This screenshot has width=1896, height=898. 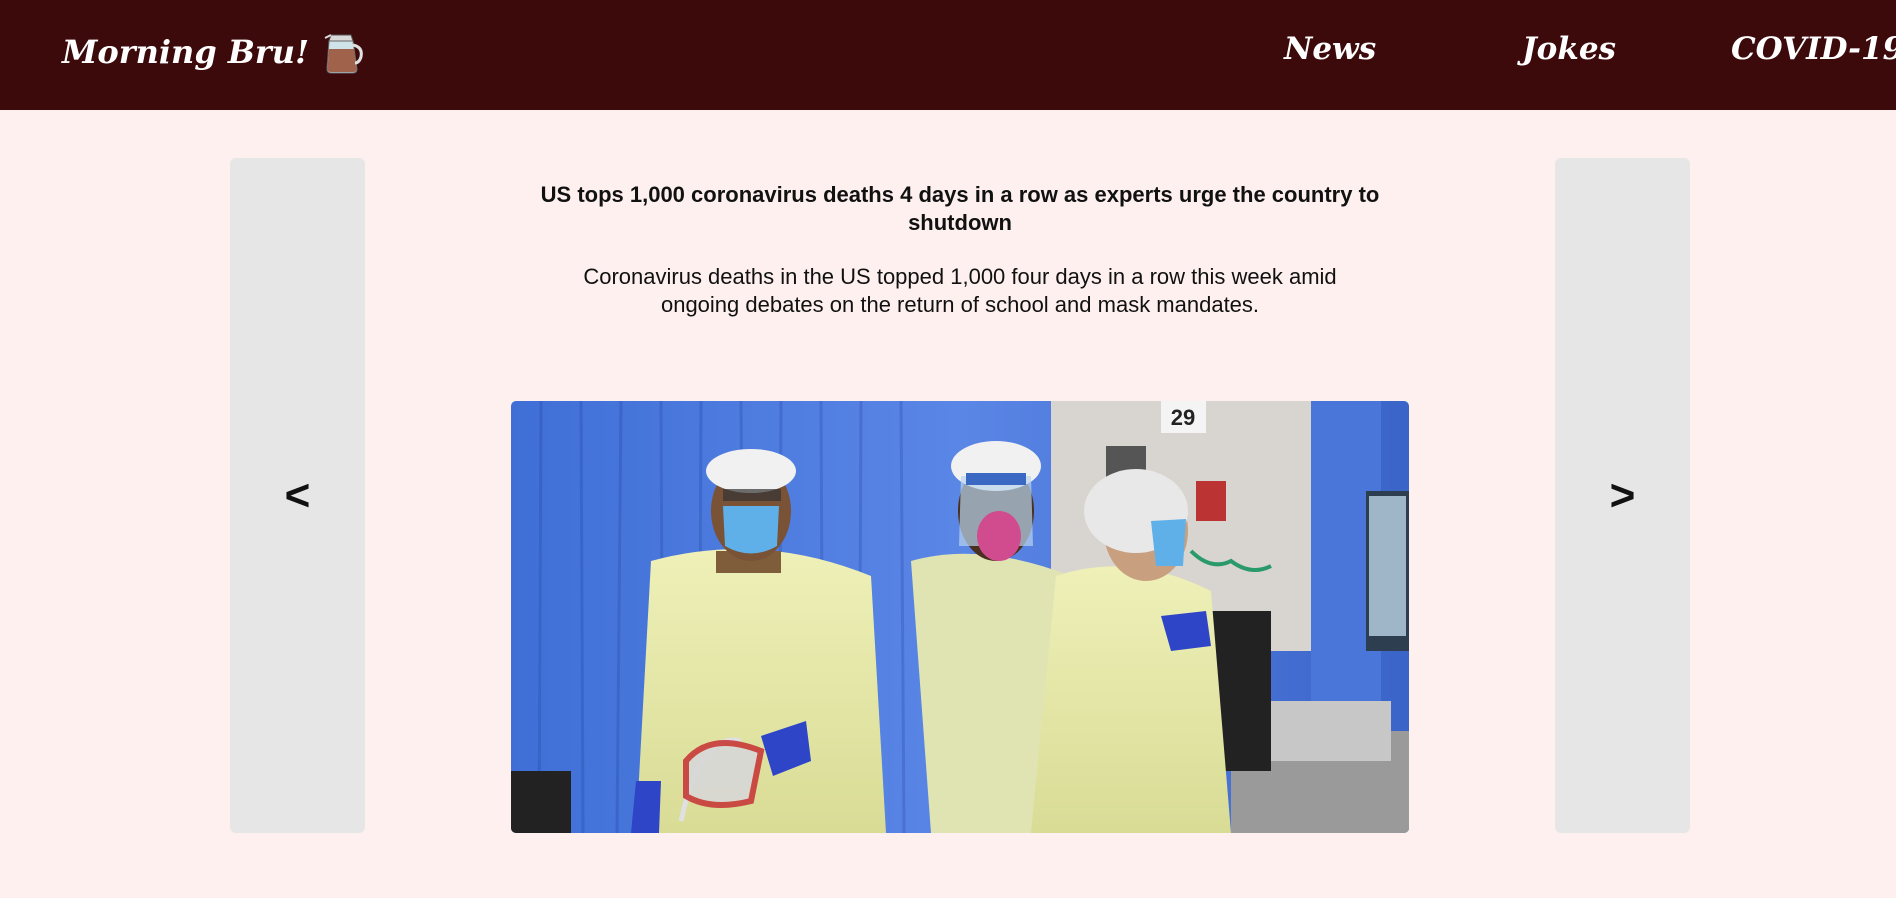 I want to click on nav-link-jokes: Jokes, so click(x=1569, y=49).